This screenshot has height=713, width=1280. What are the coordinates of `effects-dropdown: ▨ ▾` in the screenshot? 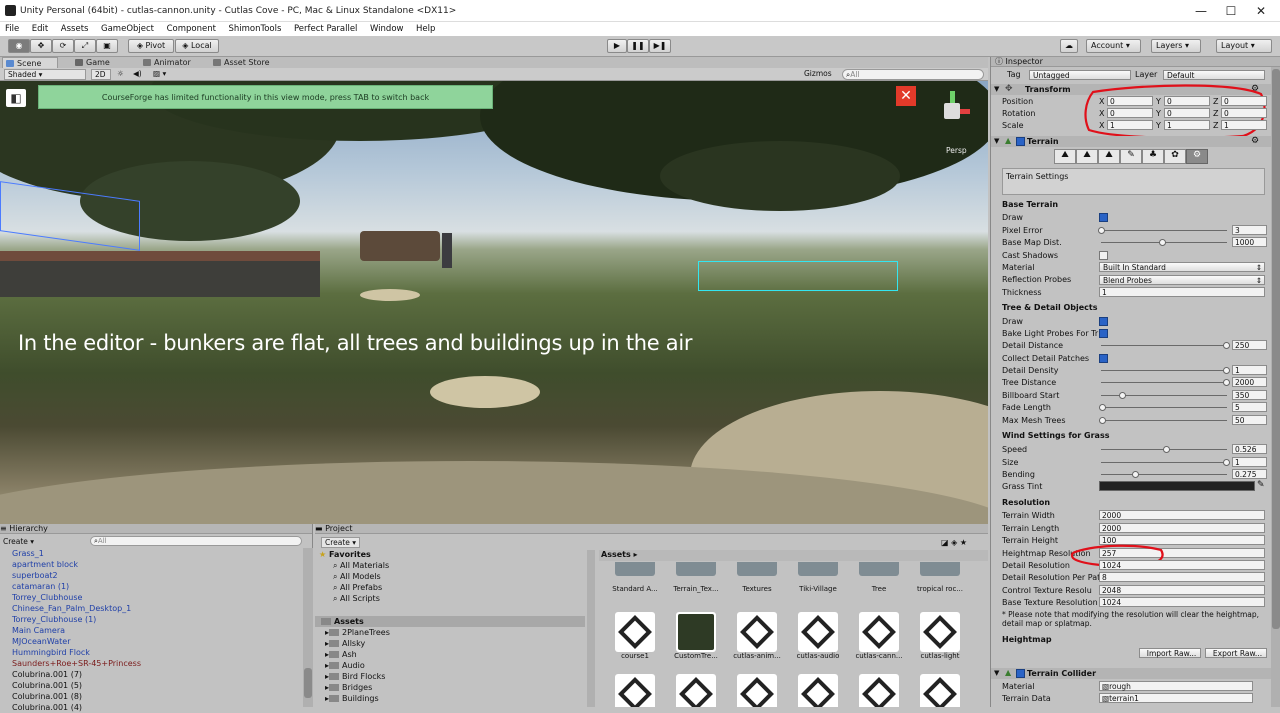 It's located at (162, 74).